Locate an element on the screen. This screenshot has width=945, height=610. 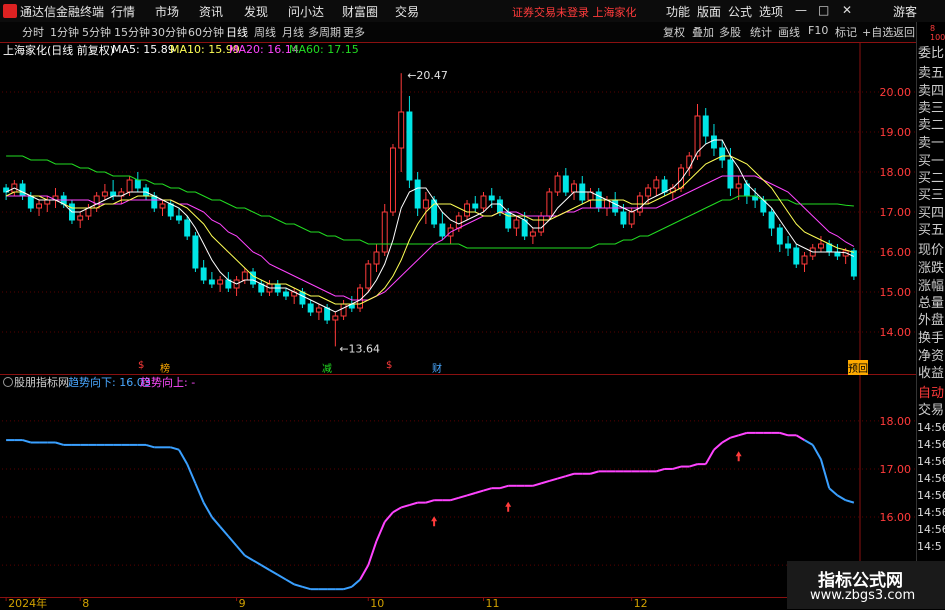
panel-item: 总量 is located at coordinates (931, 303).